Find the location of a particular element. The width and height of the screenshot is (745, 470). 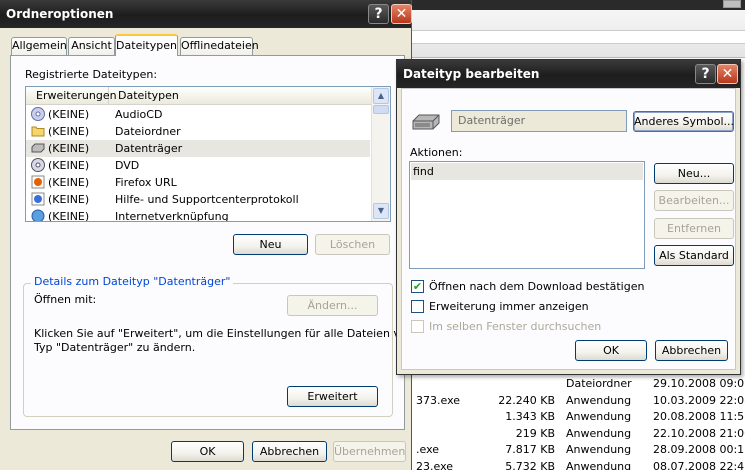

table-row: (KEINE) Hilfe- und Supportcenterprotokoll is located at coordinates (198, 199).